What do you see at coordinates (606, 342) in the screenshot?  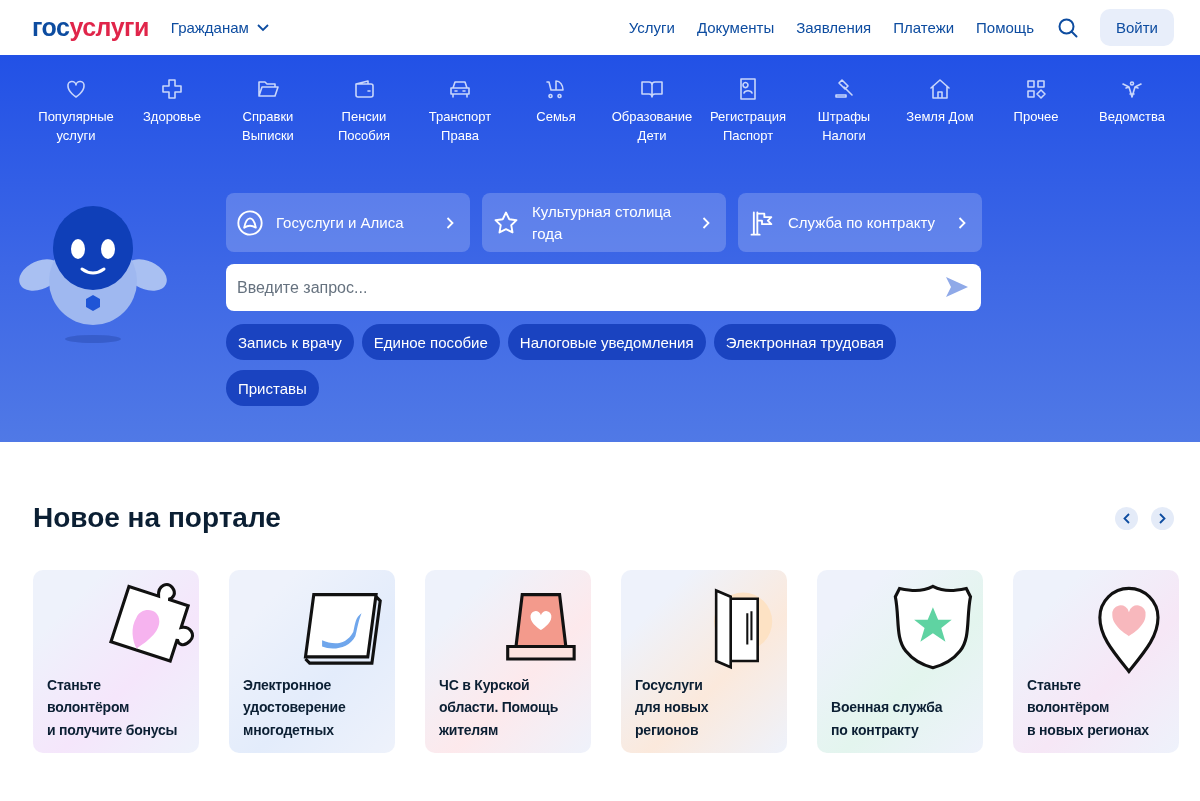 I see `quick-query-chip: Налоговые уведомления` at bounding box center [606, 342].